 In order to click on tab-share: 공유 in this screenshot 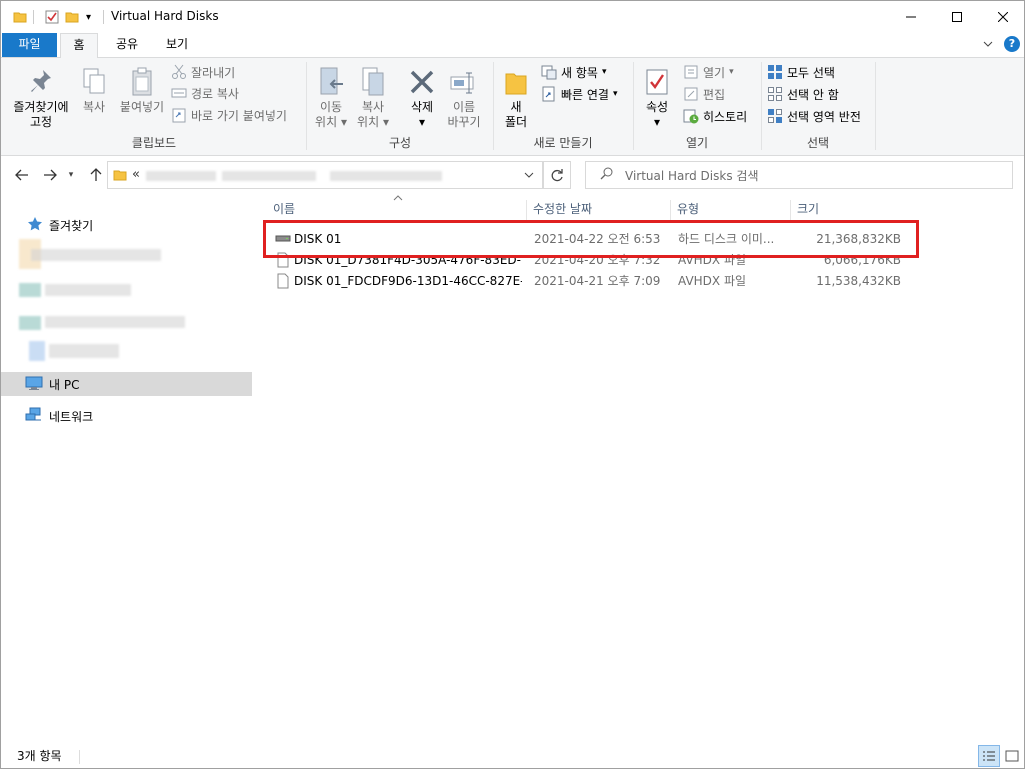, I will do `click(127, 45)`.